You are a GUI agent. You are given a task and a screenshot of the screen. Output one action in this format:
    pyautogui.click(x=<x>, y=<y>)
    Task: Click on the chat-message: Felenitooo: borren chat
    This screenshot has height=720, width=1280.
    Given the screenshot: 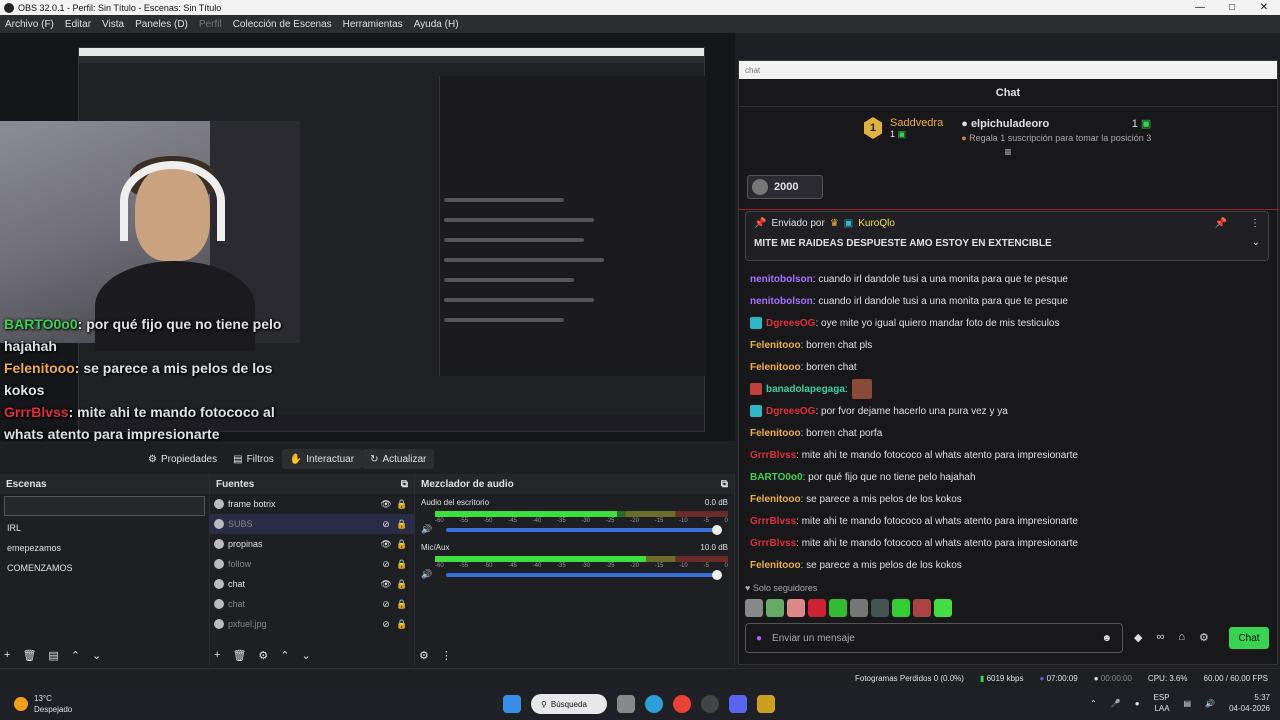 What is the action you would take?
    pyautogui.click(x=1010, y=367)
    